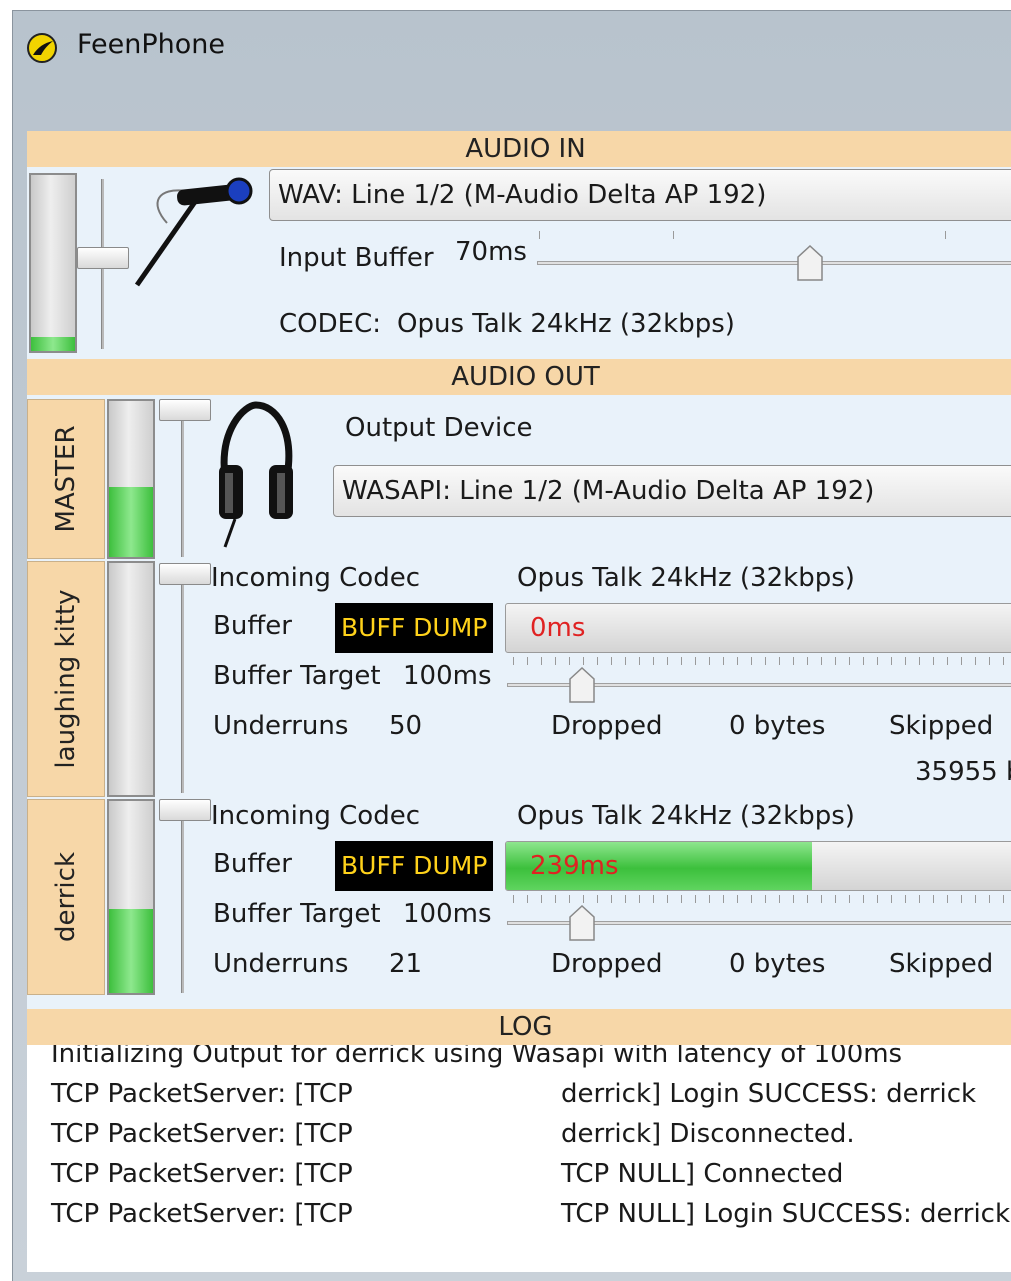 Image resolution: width=1011 pixels, height=1281 pixels. What do you see at coordinates (151, 44) in the screenshot?
I see `window-title: FeenPhone` at bounding box center [151, 44].